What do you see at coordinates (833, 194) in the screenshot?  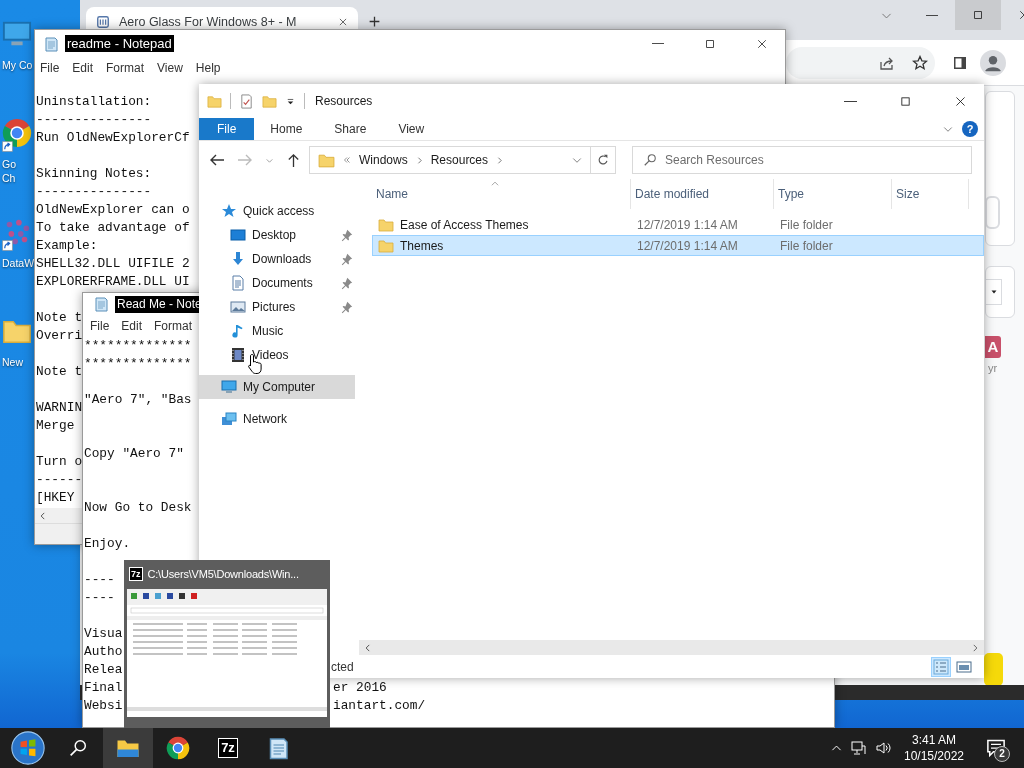 I see `column-header: Type` at bounding box center [833, 194].